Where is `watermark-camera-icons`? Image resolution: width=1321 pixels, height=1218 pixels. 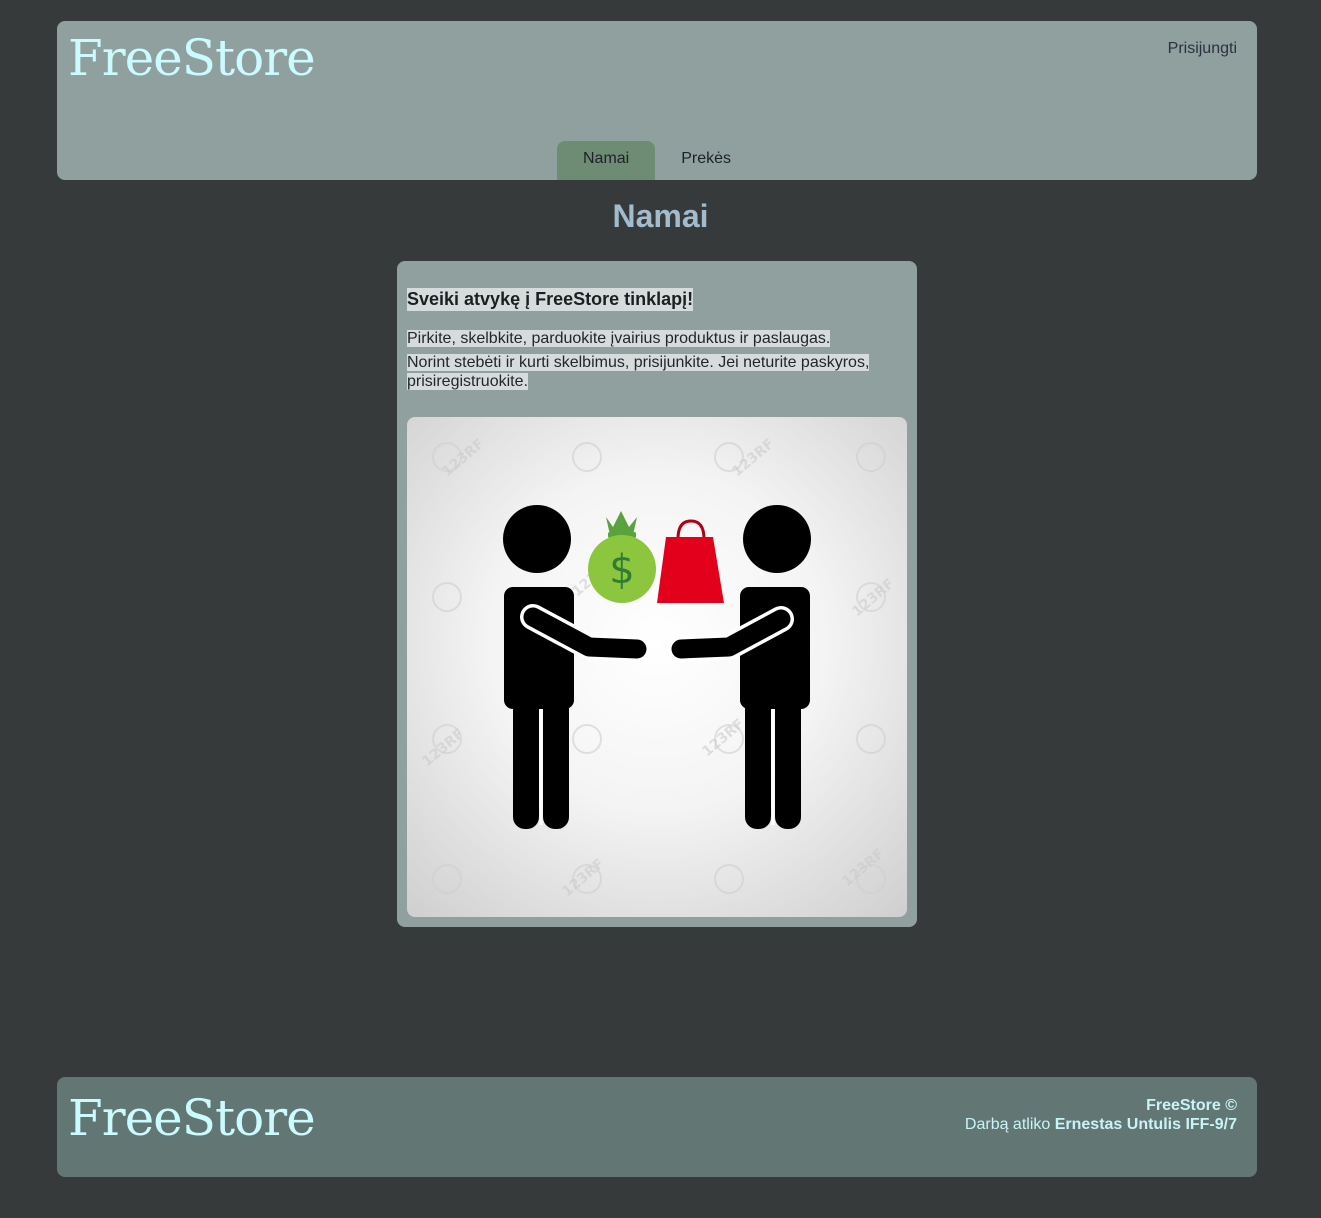
watermark-camera-icons is located at coordinates (659, 668).